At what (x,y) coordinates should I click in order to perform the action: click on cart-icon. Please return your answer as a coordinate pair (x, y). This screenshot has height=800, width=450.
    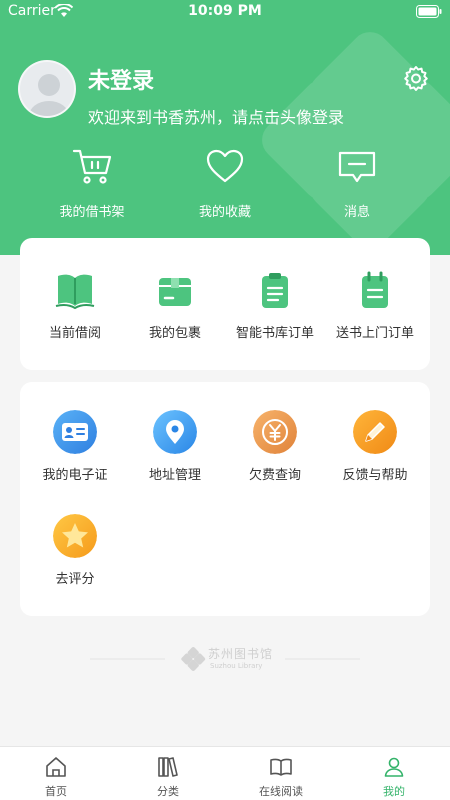
    Looking at the image, I should click on (92, 166).